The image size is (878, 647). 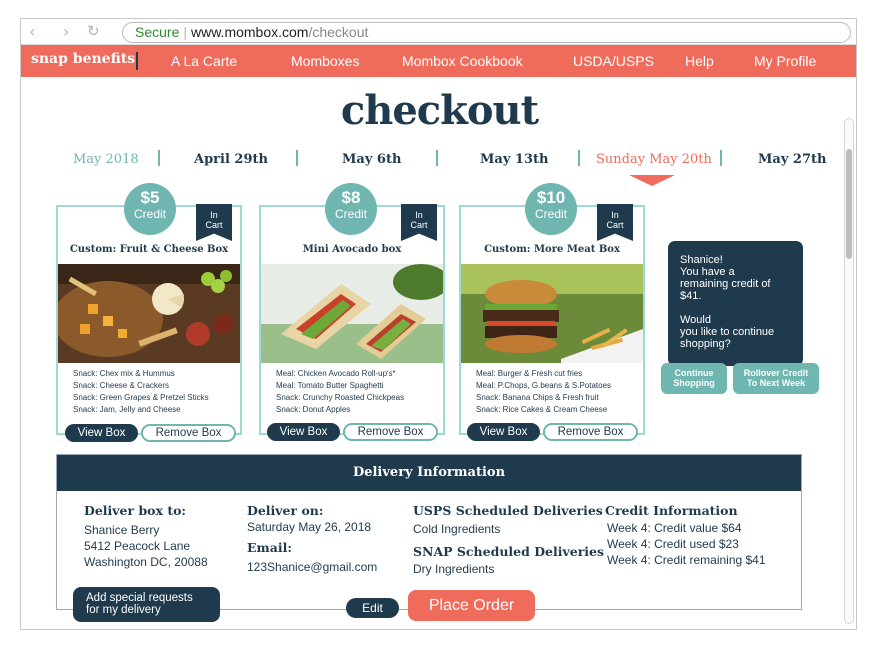 I want to click on browser-toolbar: ‹ › ↻ Secure | www.mombox.com/checkout, so click(x=438, y=32).